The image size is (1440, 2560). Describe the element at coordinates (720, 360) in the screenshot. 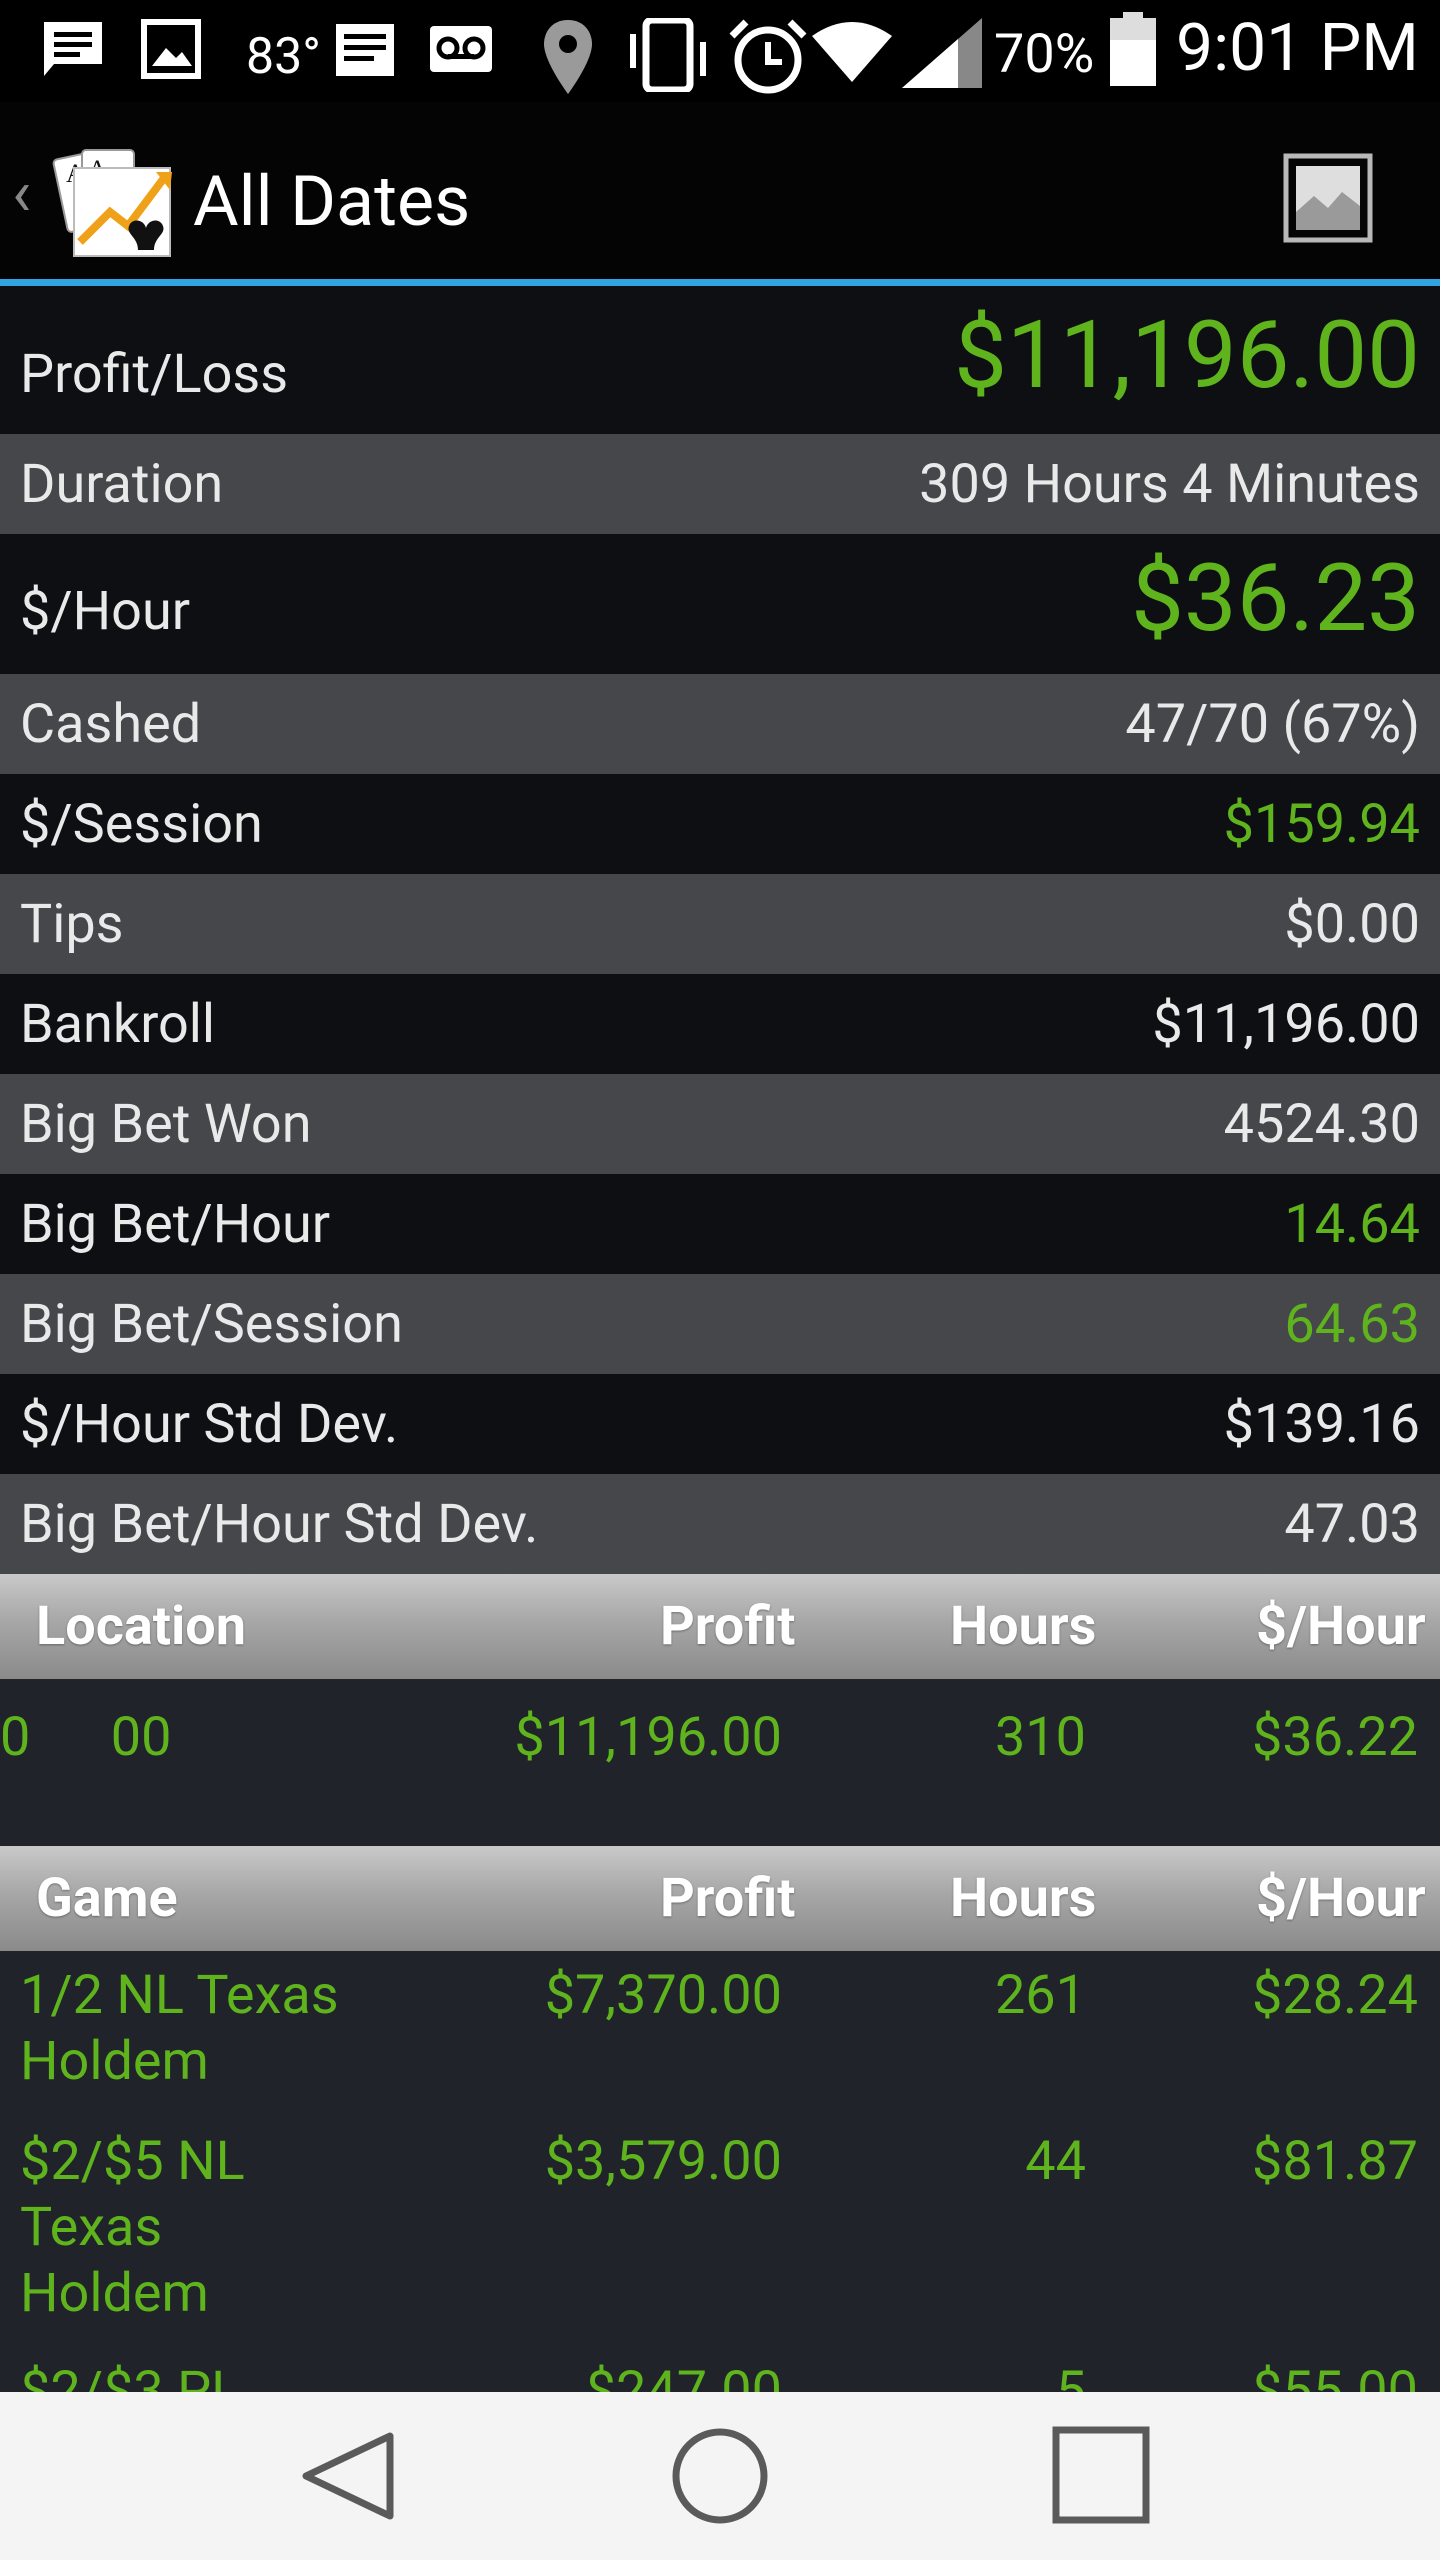

I see `stat-row-profit-loss: Profit/Loss $11,196.00` at that location.